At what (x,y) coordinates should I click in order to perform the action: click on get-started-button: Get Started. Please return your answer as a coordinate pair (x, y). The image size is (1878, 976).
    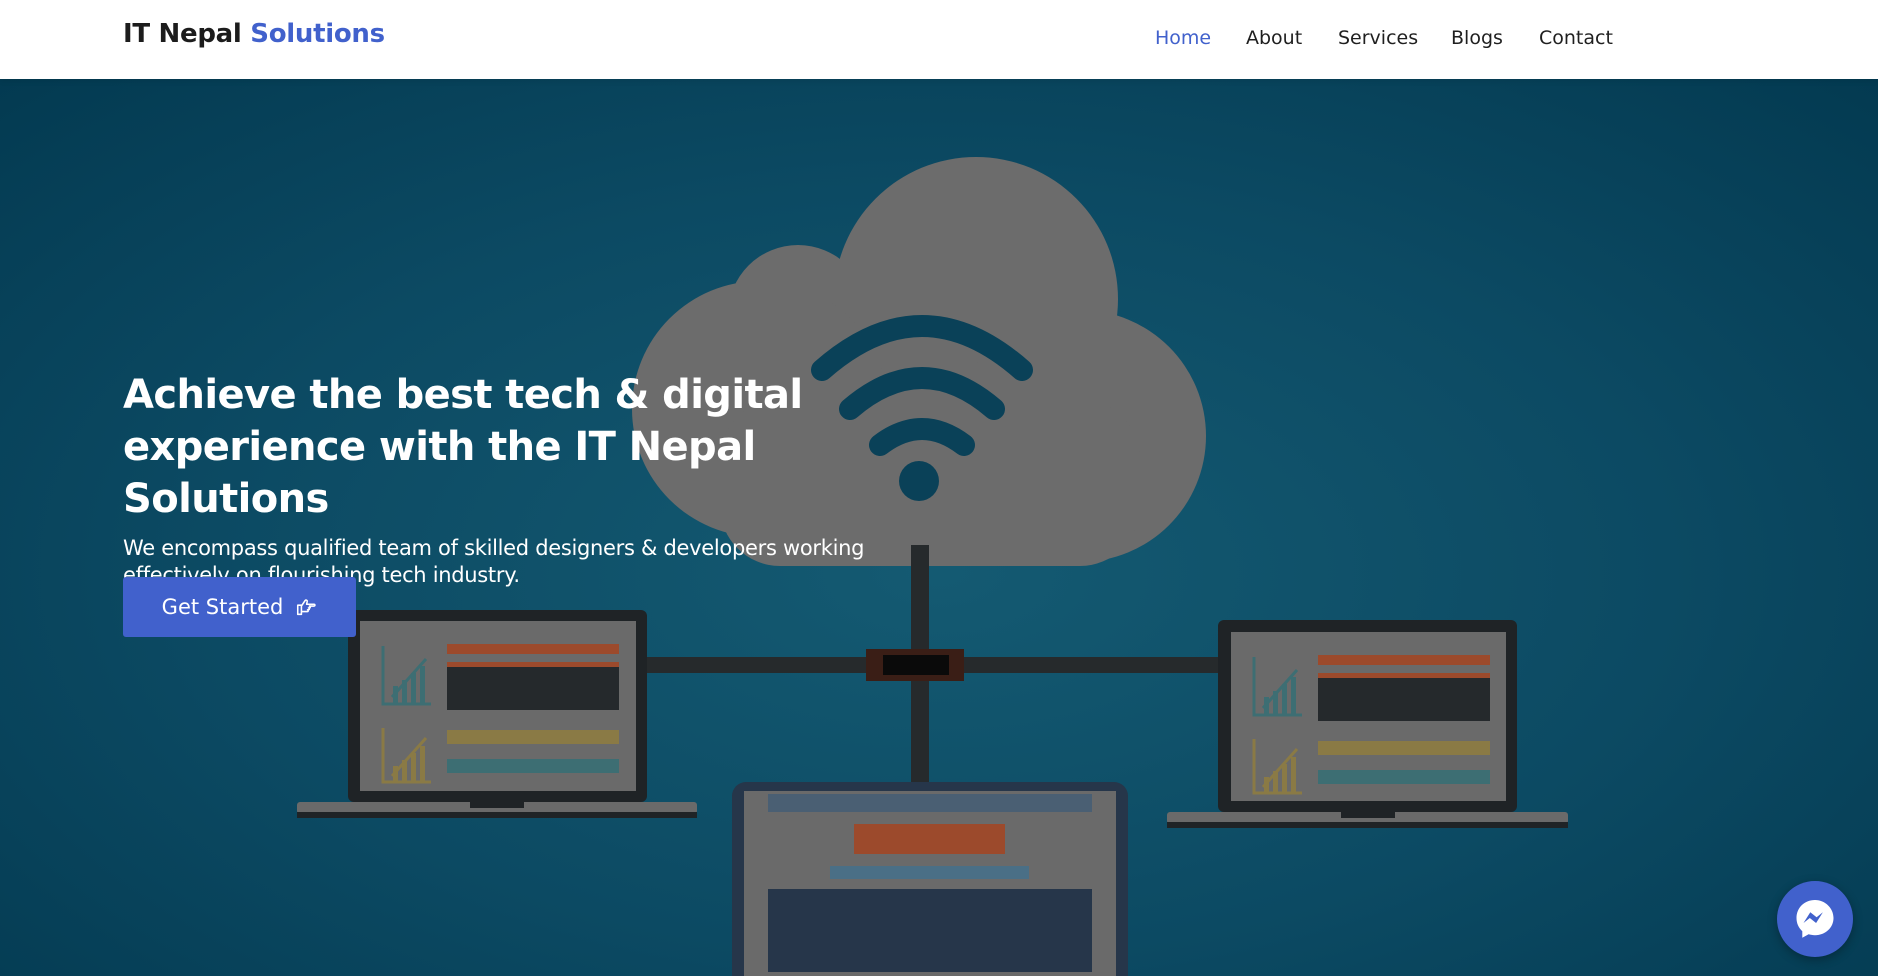
    Looking at the image, I should click on (239, 607).